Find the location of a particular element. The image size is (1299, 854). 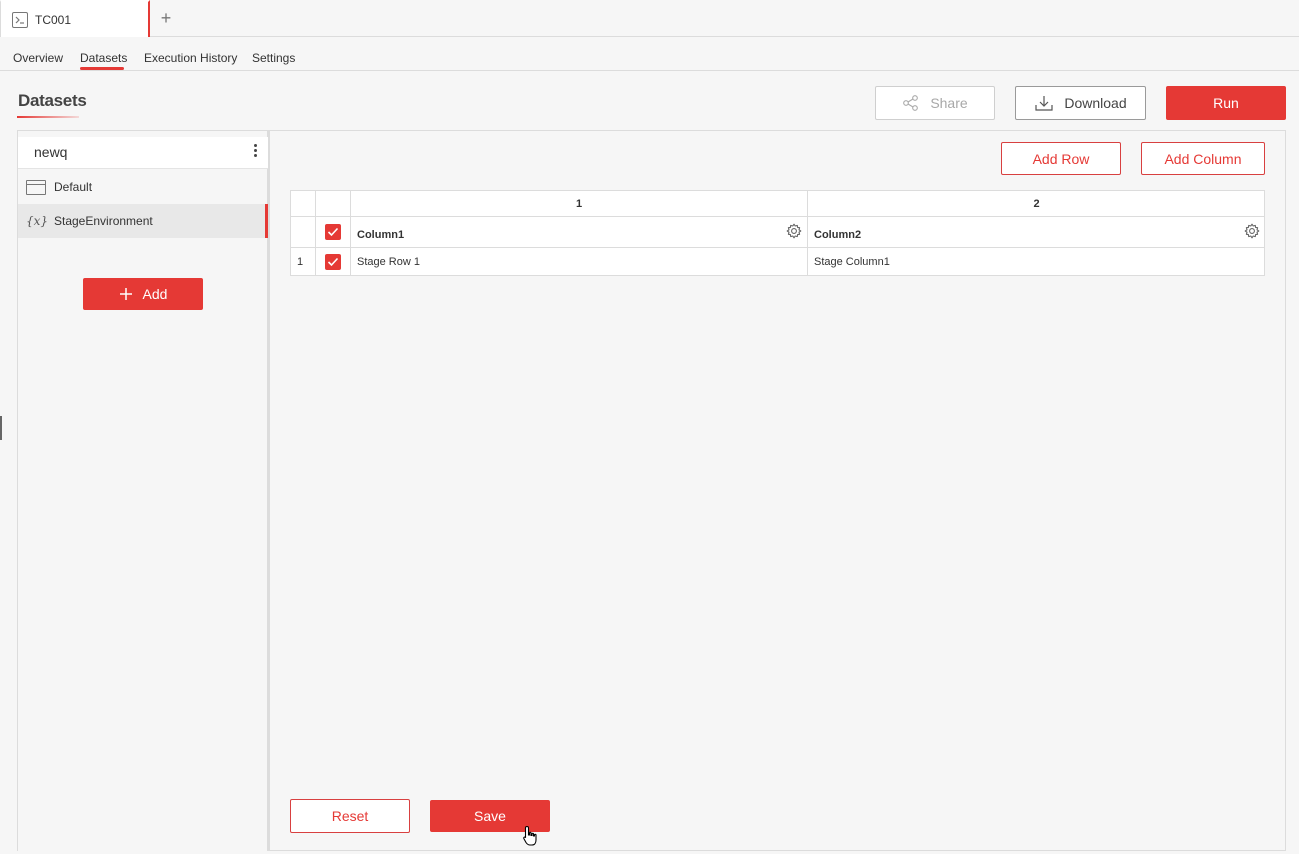

column-header-1: Column1 is located at coordinates (579, 232).